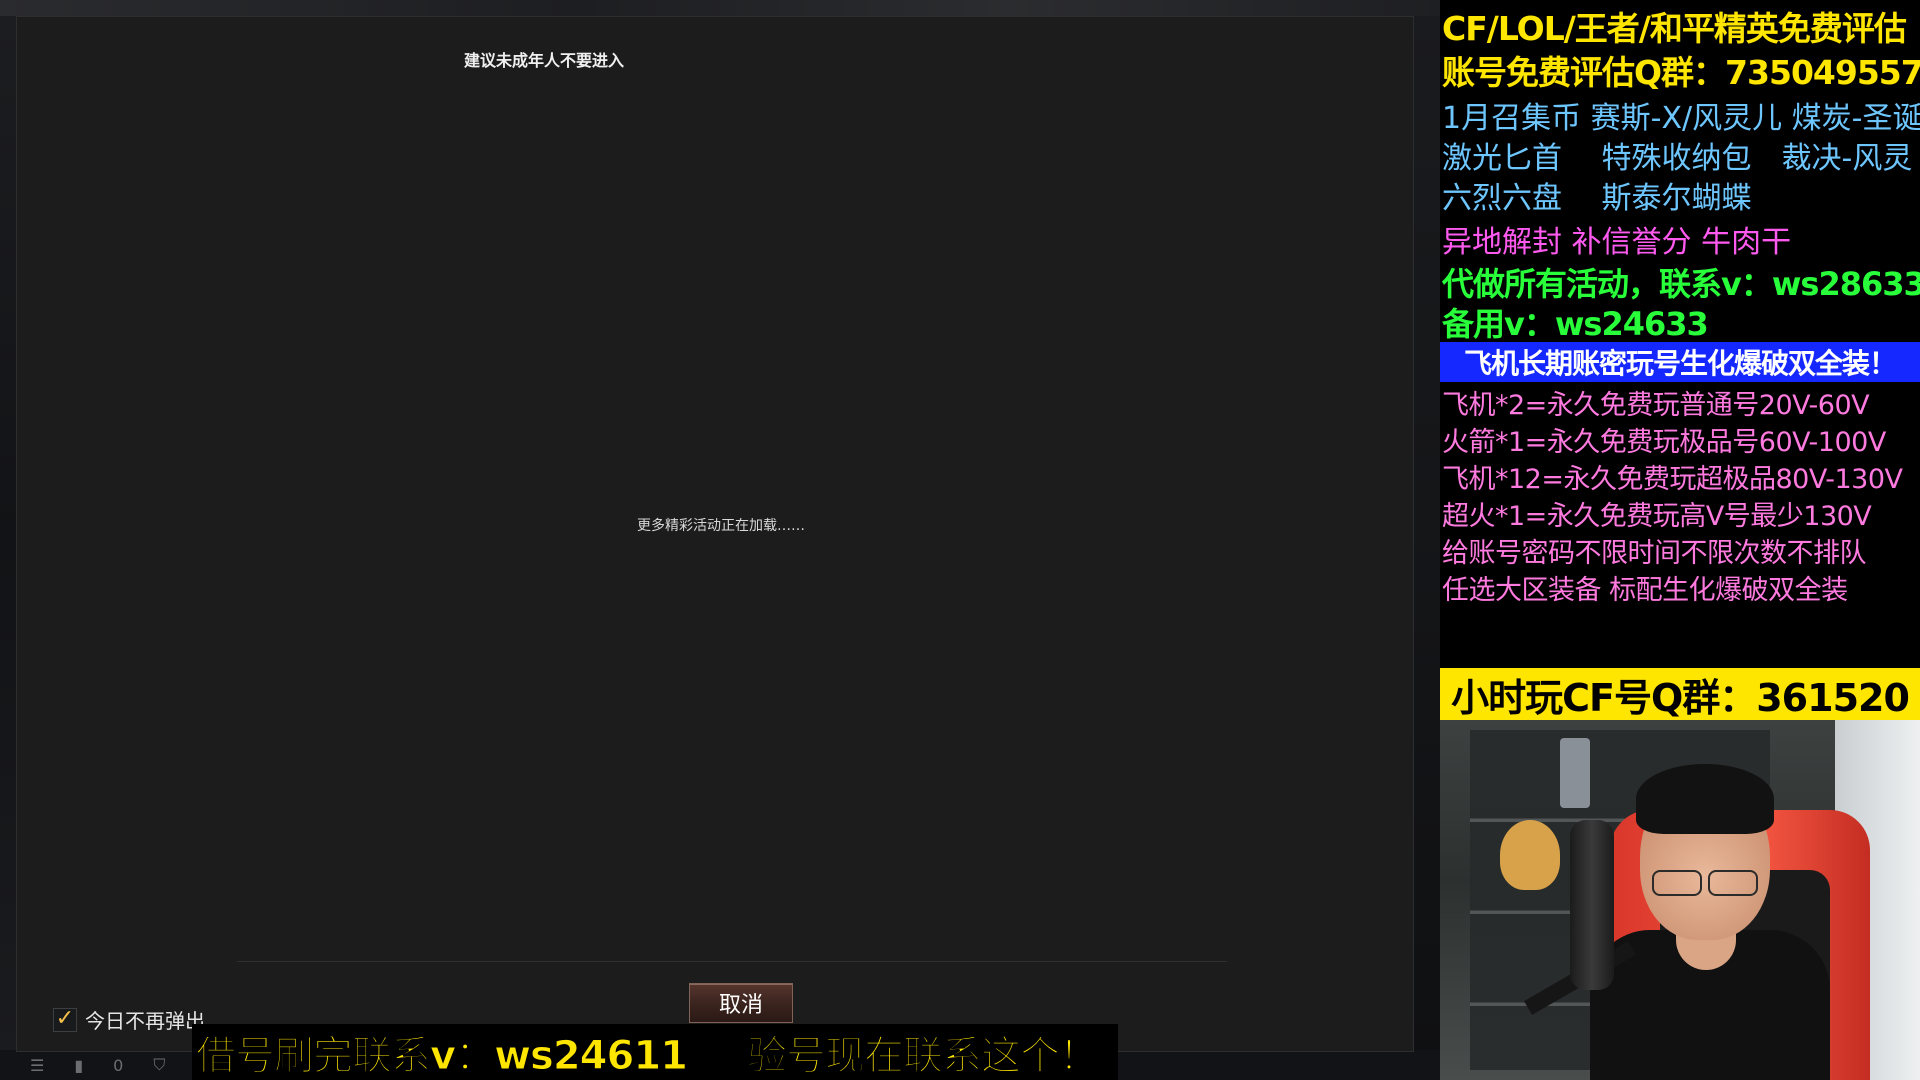 The image size is (1920, 1080). What do you see at coordinates (1575, 324) in the screenshot?
I see `panel-line-backup-contact: 备用v：ws24633` at bounding box center [1575, 324].